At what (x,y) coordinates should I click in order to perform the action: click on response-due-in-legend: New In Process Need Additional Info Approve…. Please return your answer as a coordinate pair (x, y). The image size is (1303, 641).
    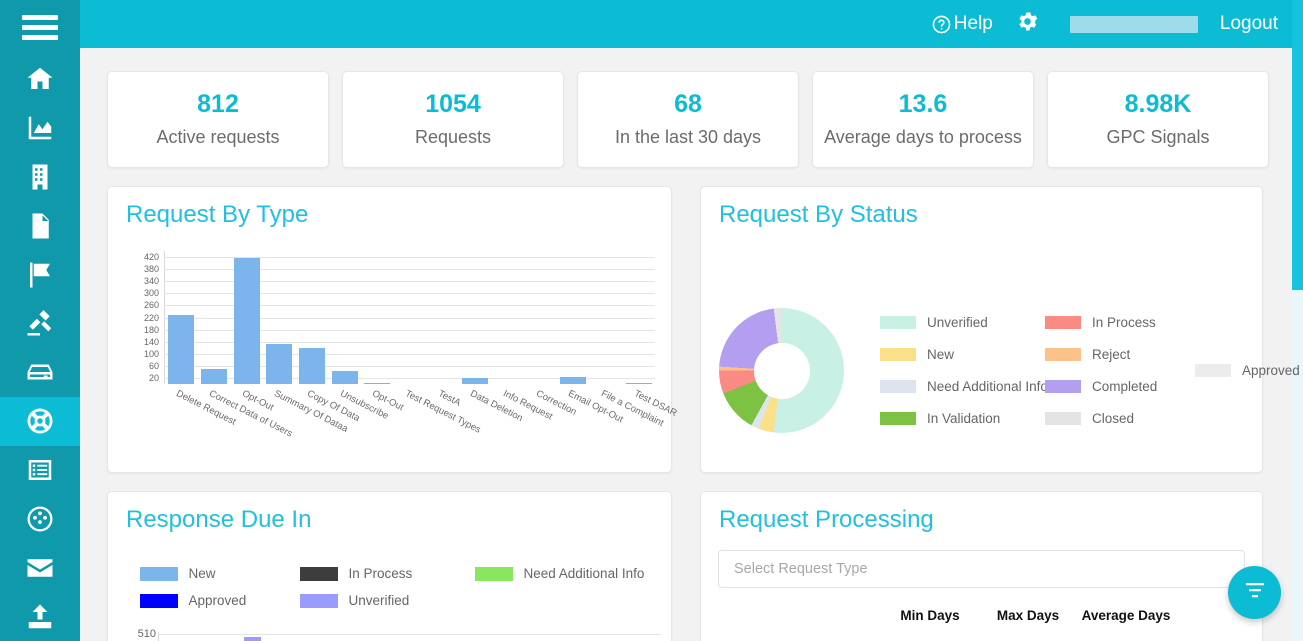
    Looking at the image, I should click on (391, 574).